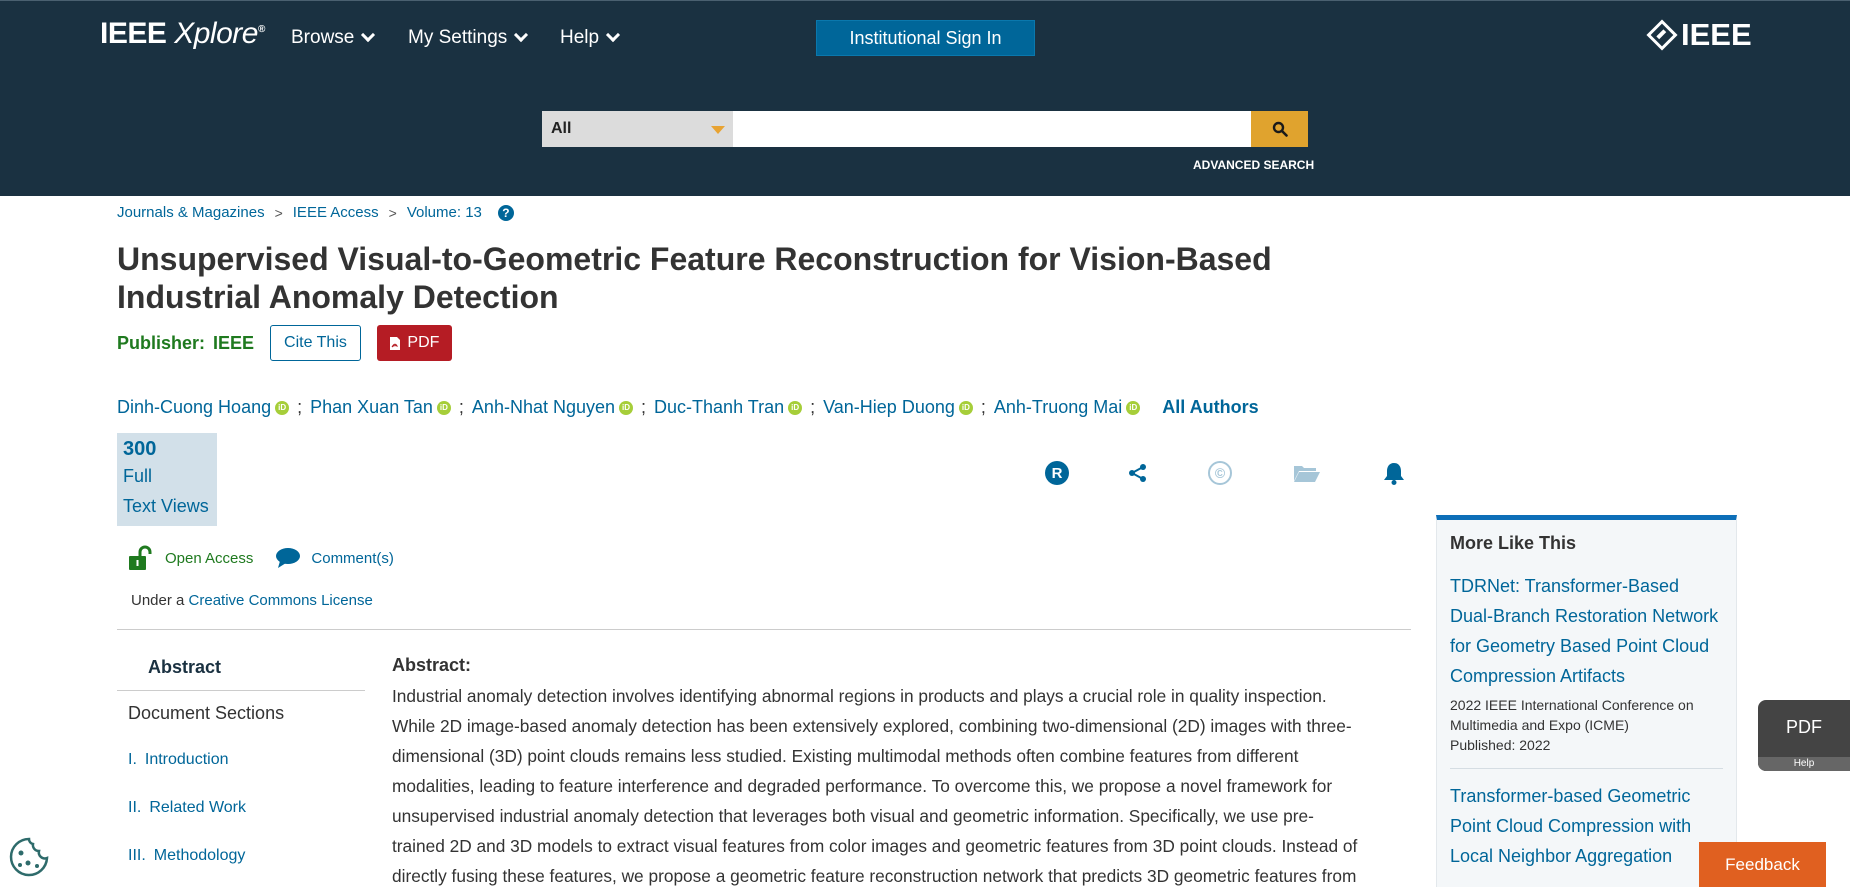 This screenshot has width=1850, height=887. What do you see at coordinates (764, 629) in the screenshot?
I see `content-divider` at bounding box center [764, 629].